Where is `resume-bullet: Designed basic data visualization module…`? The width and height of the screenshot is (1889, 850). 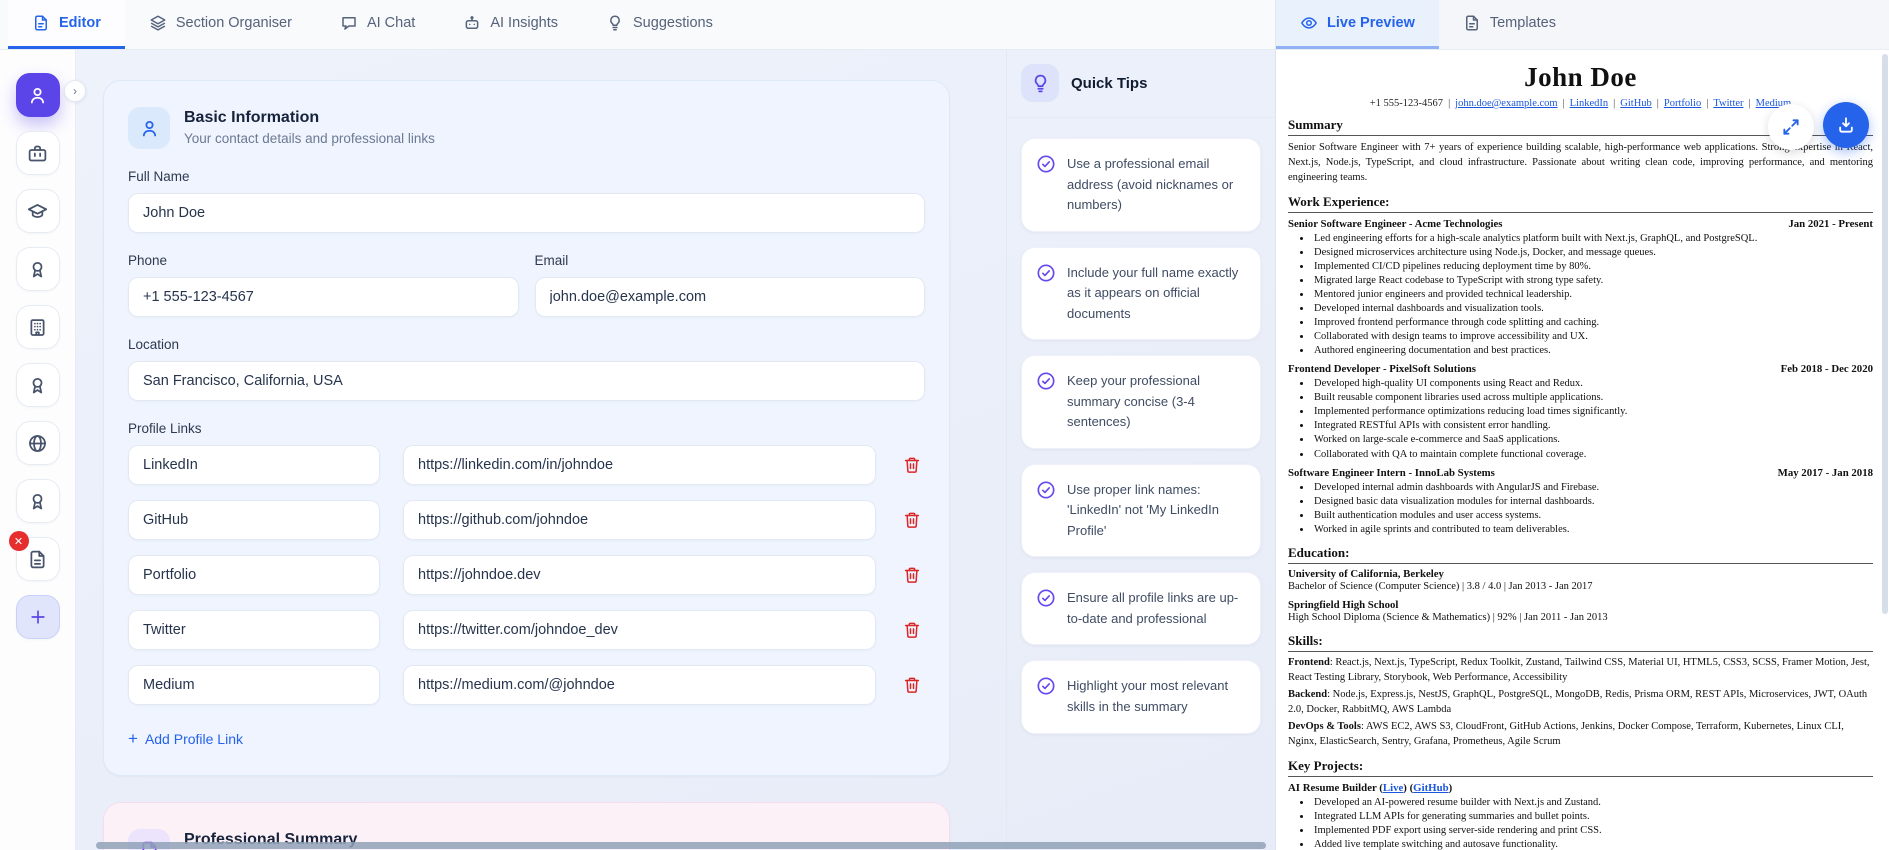 resume-bullet: Designed basic data visualization module… is located at coordinates (1592, 502).